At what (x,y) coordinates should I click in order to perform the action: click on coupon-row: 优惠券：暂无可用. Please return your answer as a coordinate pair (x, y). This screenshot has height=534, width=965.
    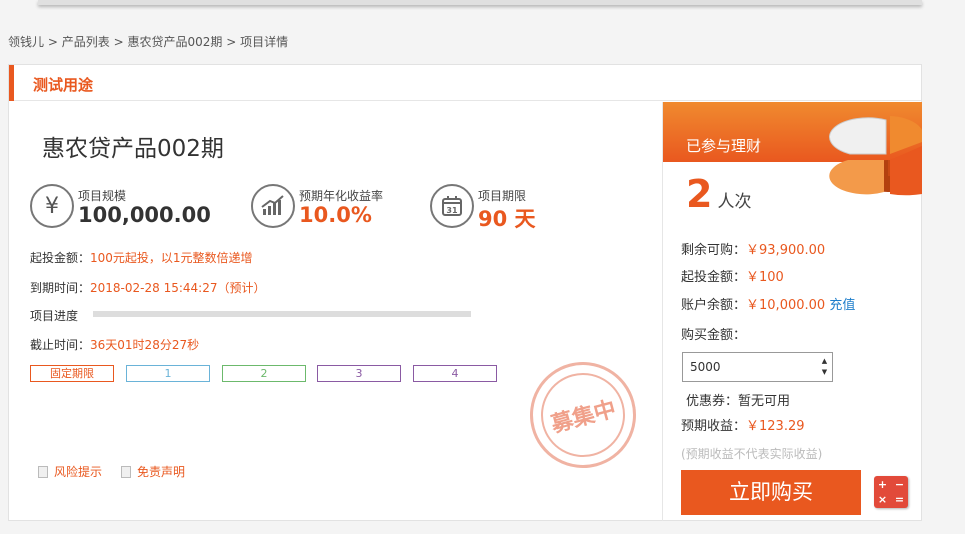
    Looking at the image, I should click on (738, 399).